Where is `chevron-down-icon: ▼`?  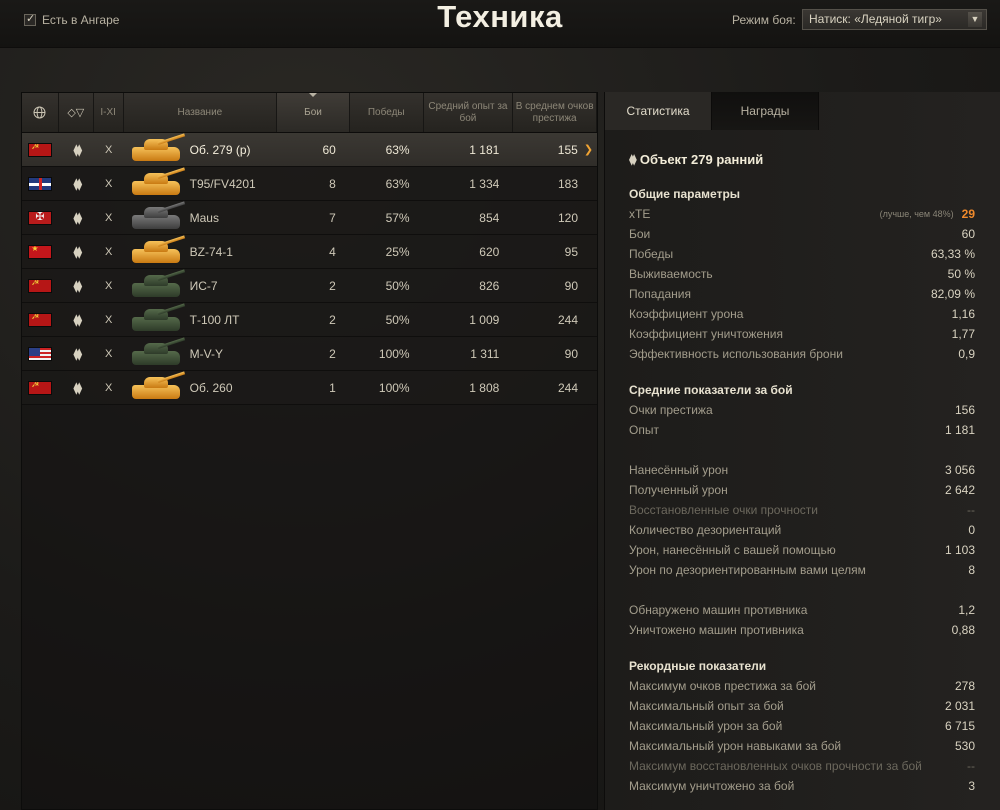
chevron-down-icon: ▼ is located at coordinates (975, 19).